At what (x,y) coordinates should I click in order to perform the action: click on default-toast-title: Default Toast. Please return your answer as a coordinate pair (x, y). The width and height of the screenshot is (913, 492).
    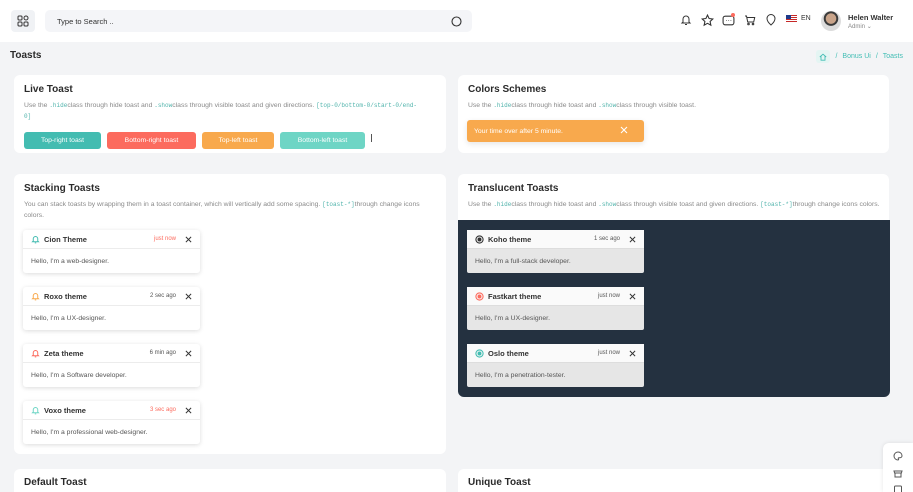
    Looking at the image, I should click on (55, 482).